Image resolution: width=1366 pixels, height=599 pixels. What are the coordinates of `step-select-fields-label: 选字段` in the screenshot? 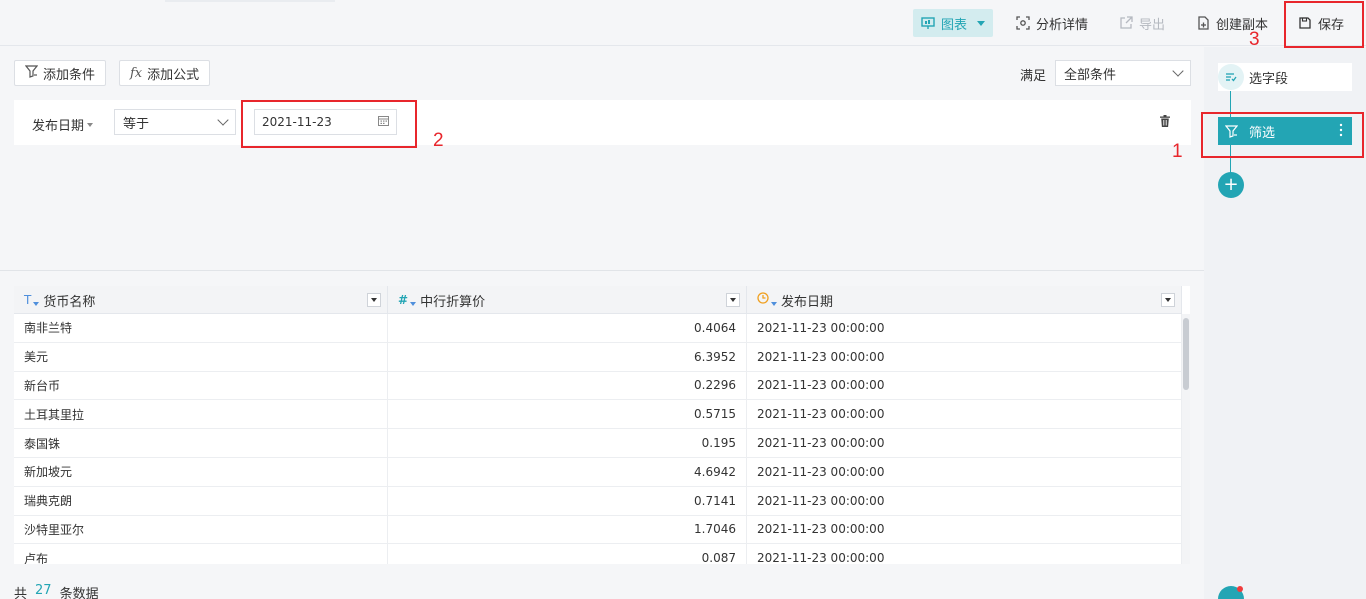 It's located at (1269, 79).